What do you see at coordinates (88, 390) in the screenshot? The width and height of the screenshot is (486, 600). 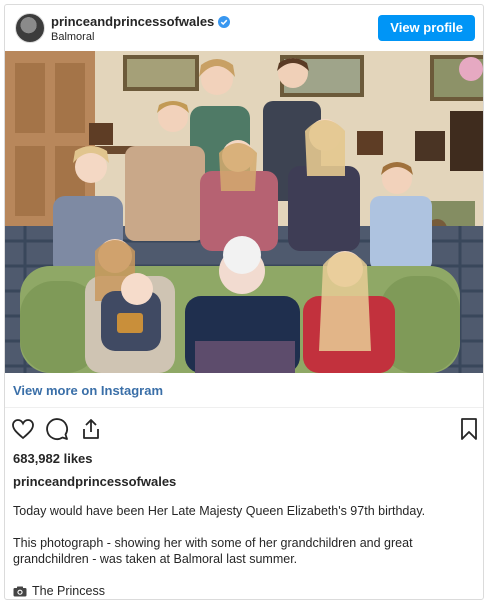 I see `view-more-link: View more on Instagram` at bounding box center [88, 390].